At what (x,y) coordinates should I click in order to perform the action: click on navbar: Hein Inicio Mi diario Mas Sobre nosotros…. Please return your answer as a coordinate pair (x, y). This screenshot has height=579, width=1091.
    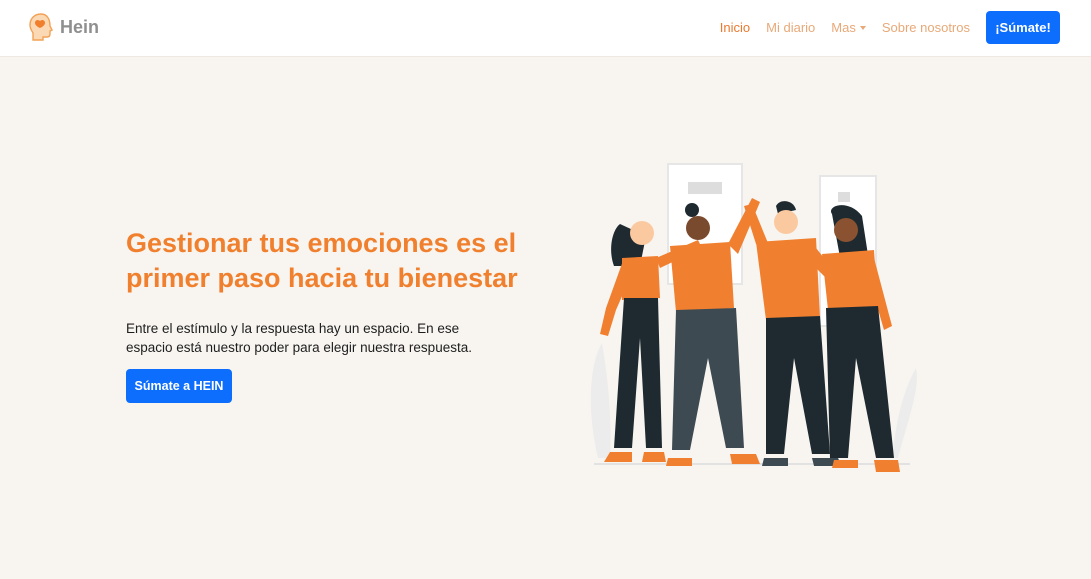
    Looking at the image, I should click on (545, 28).